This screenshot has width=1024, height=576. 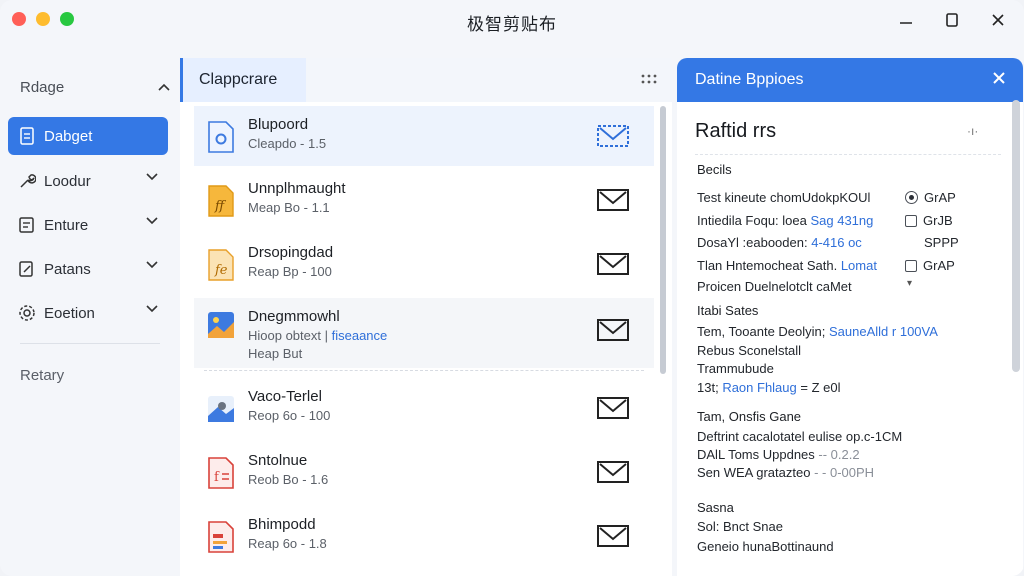 What do you see at coordinates (27, 181) in the screenshot?
I see `wrench-icon` at bounding box center [27, 181].